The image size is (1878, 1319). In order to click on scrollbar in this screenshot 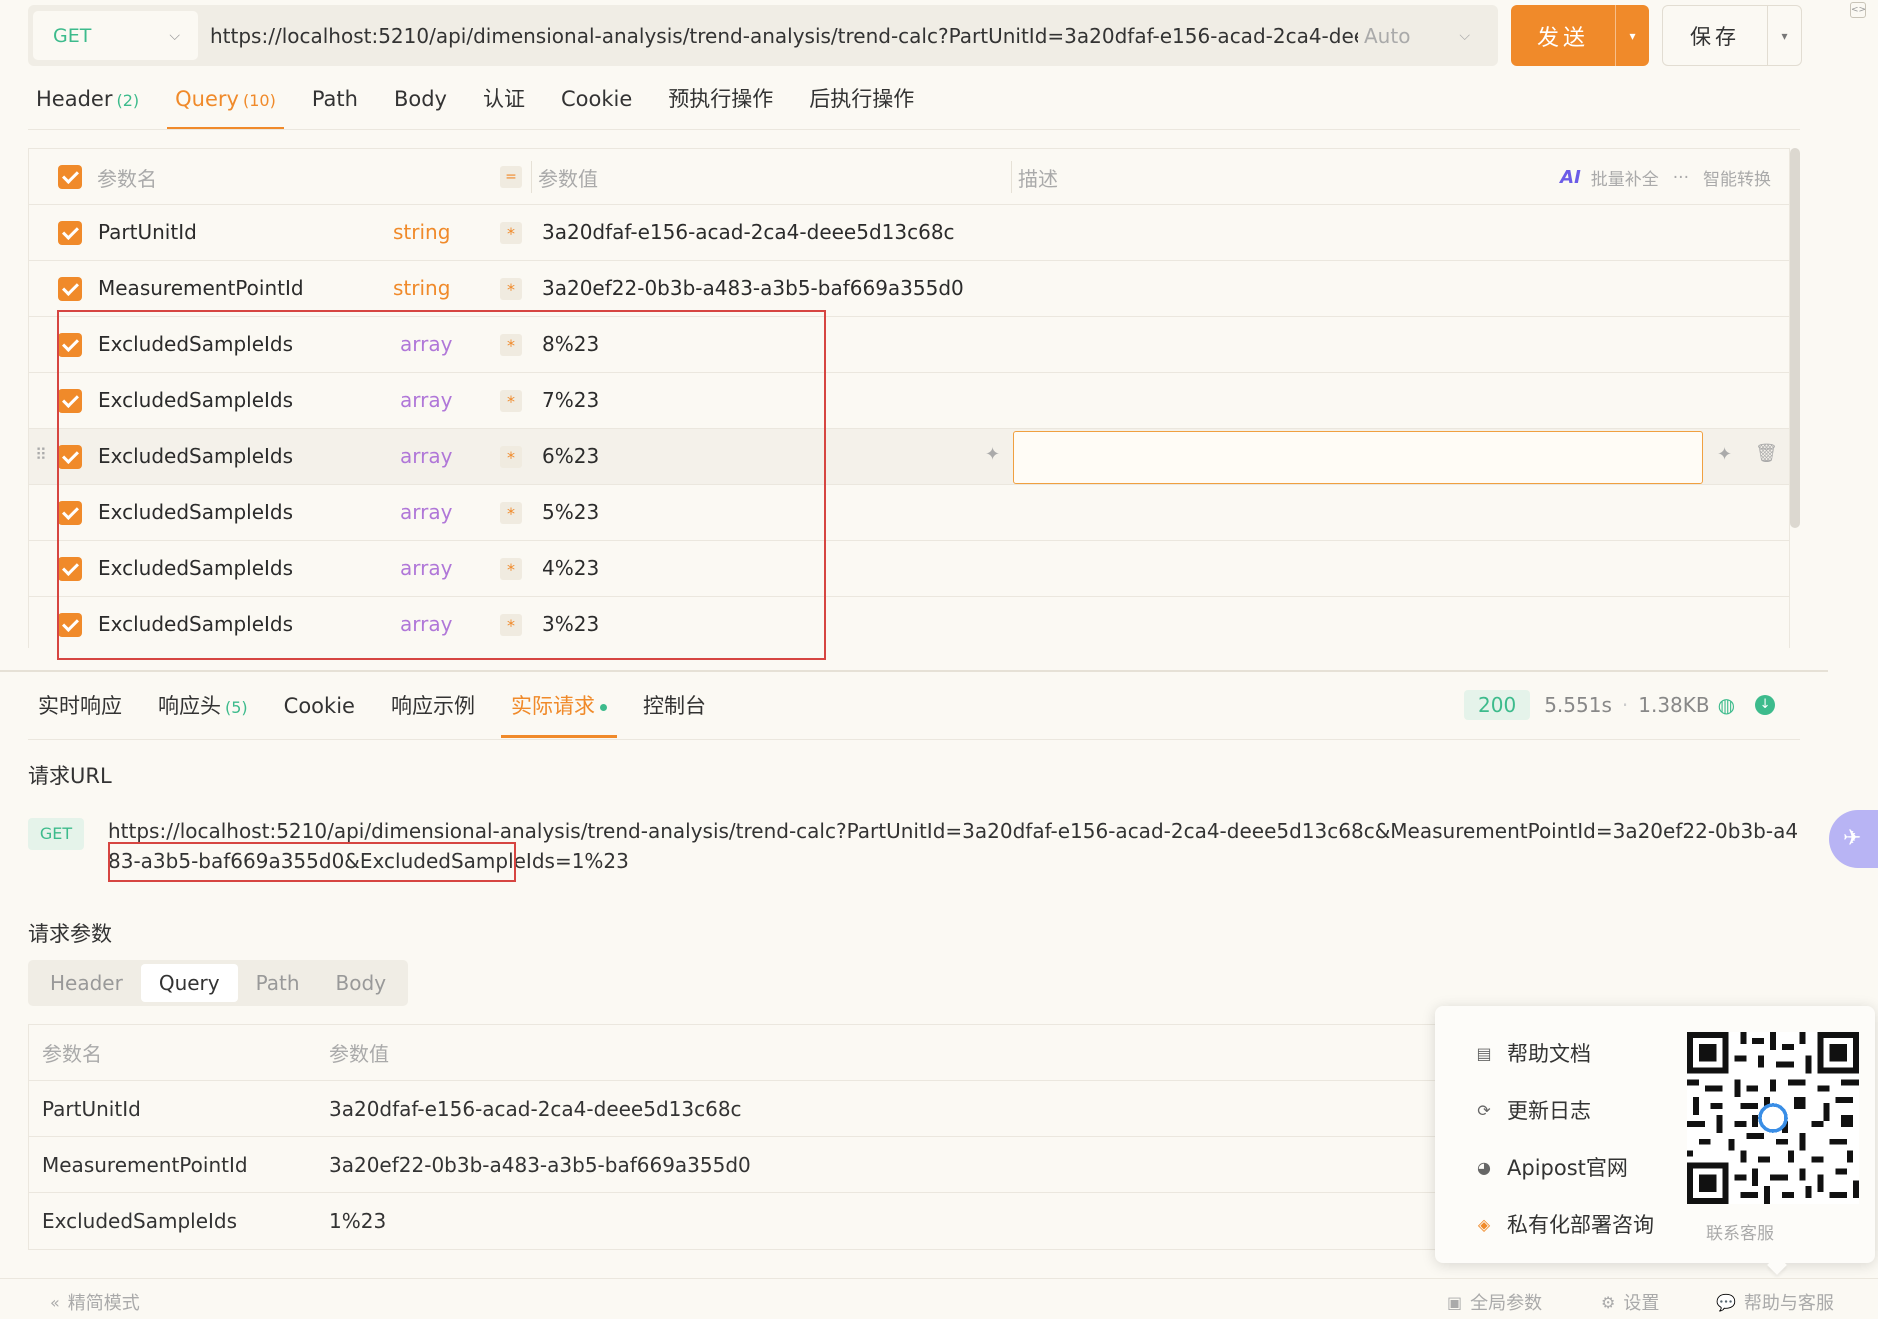, I will do `click(1795, 338)`.